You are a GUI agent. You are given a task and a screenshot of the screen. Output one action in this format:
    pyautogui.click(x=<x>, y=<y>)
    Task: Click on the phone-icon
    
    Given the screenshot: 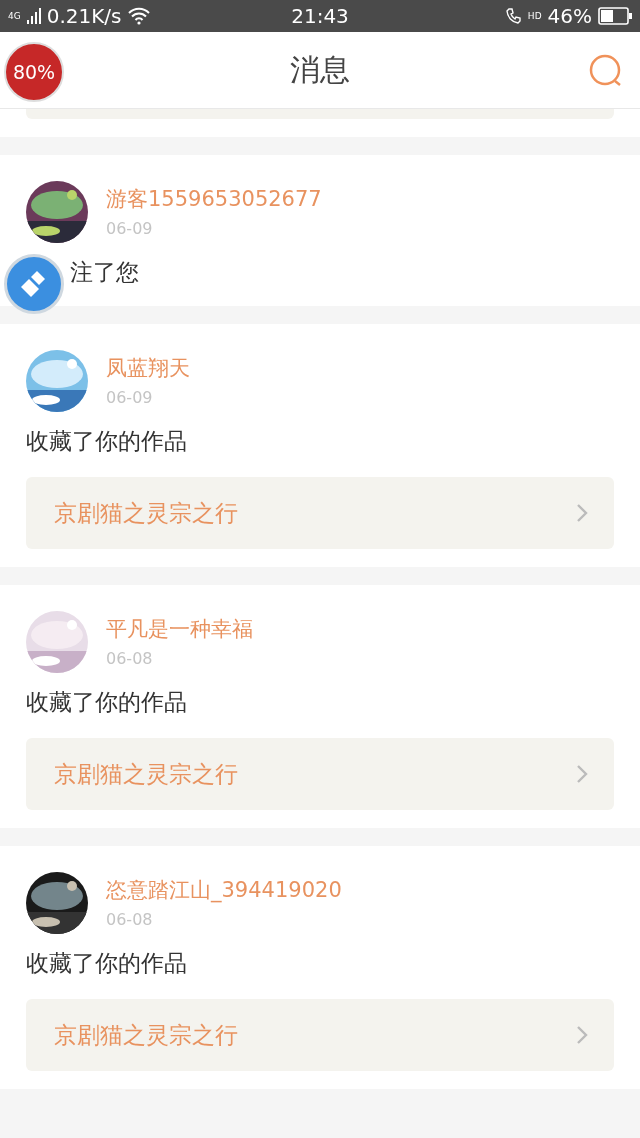 What is the action you would take?
    pyautogui.click(x=513, y=16)
    